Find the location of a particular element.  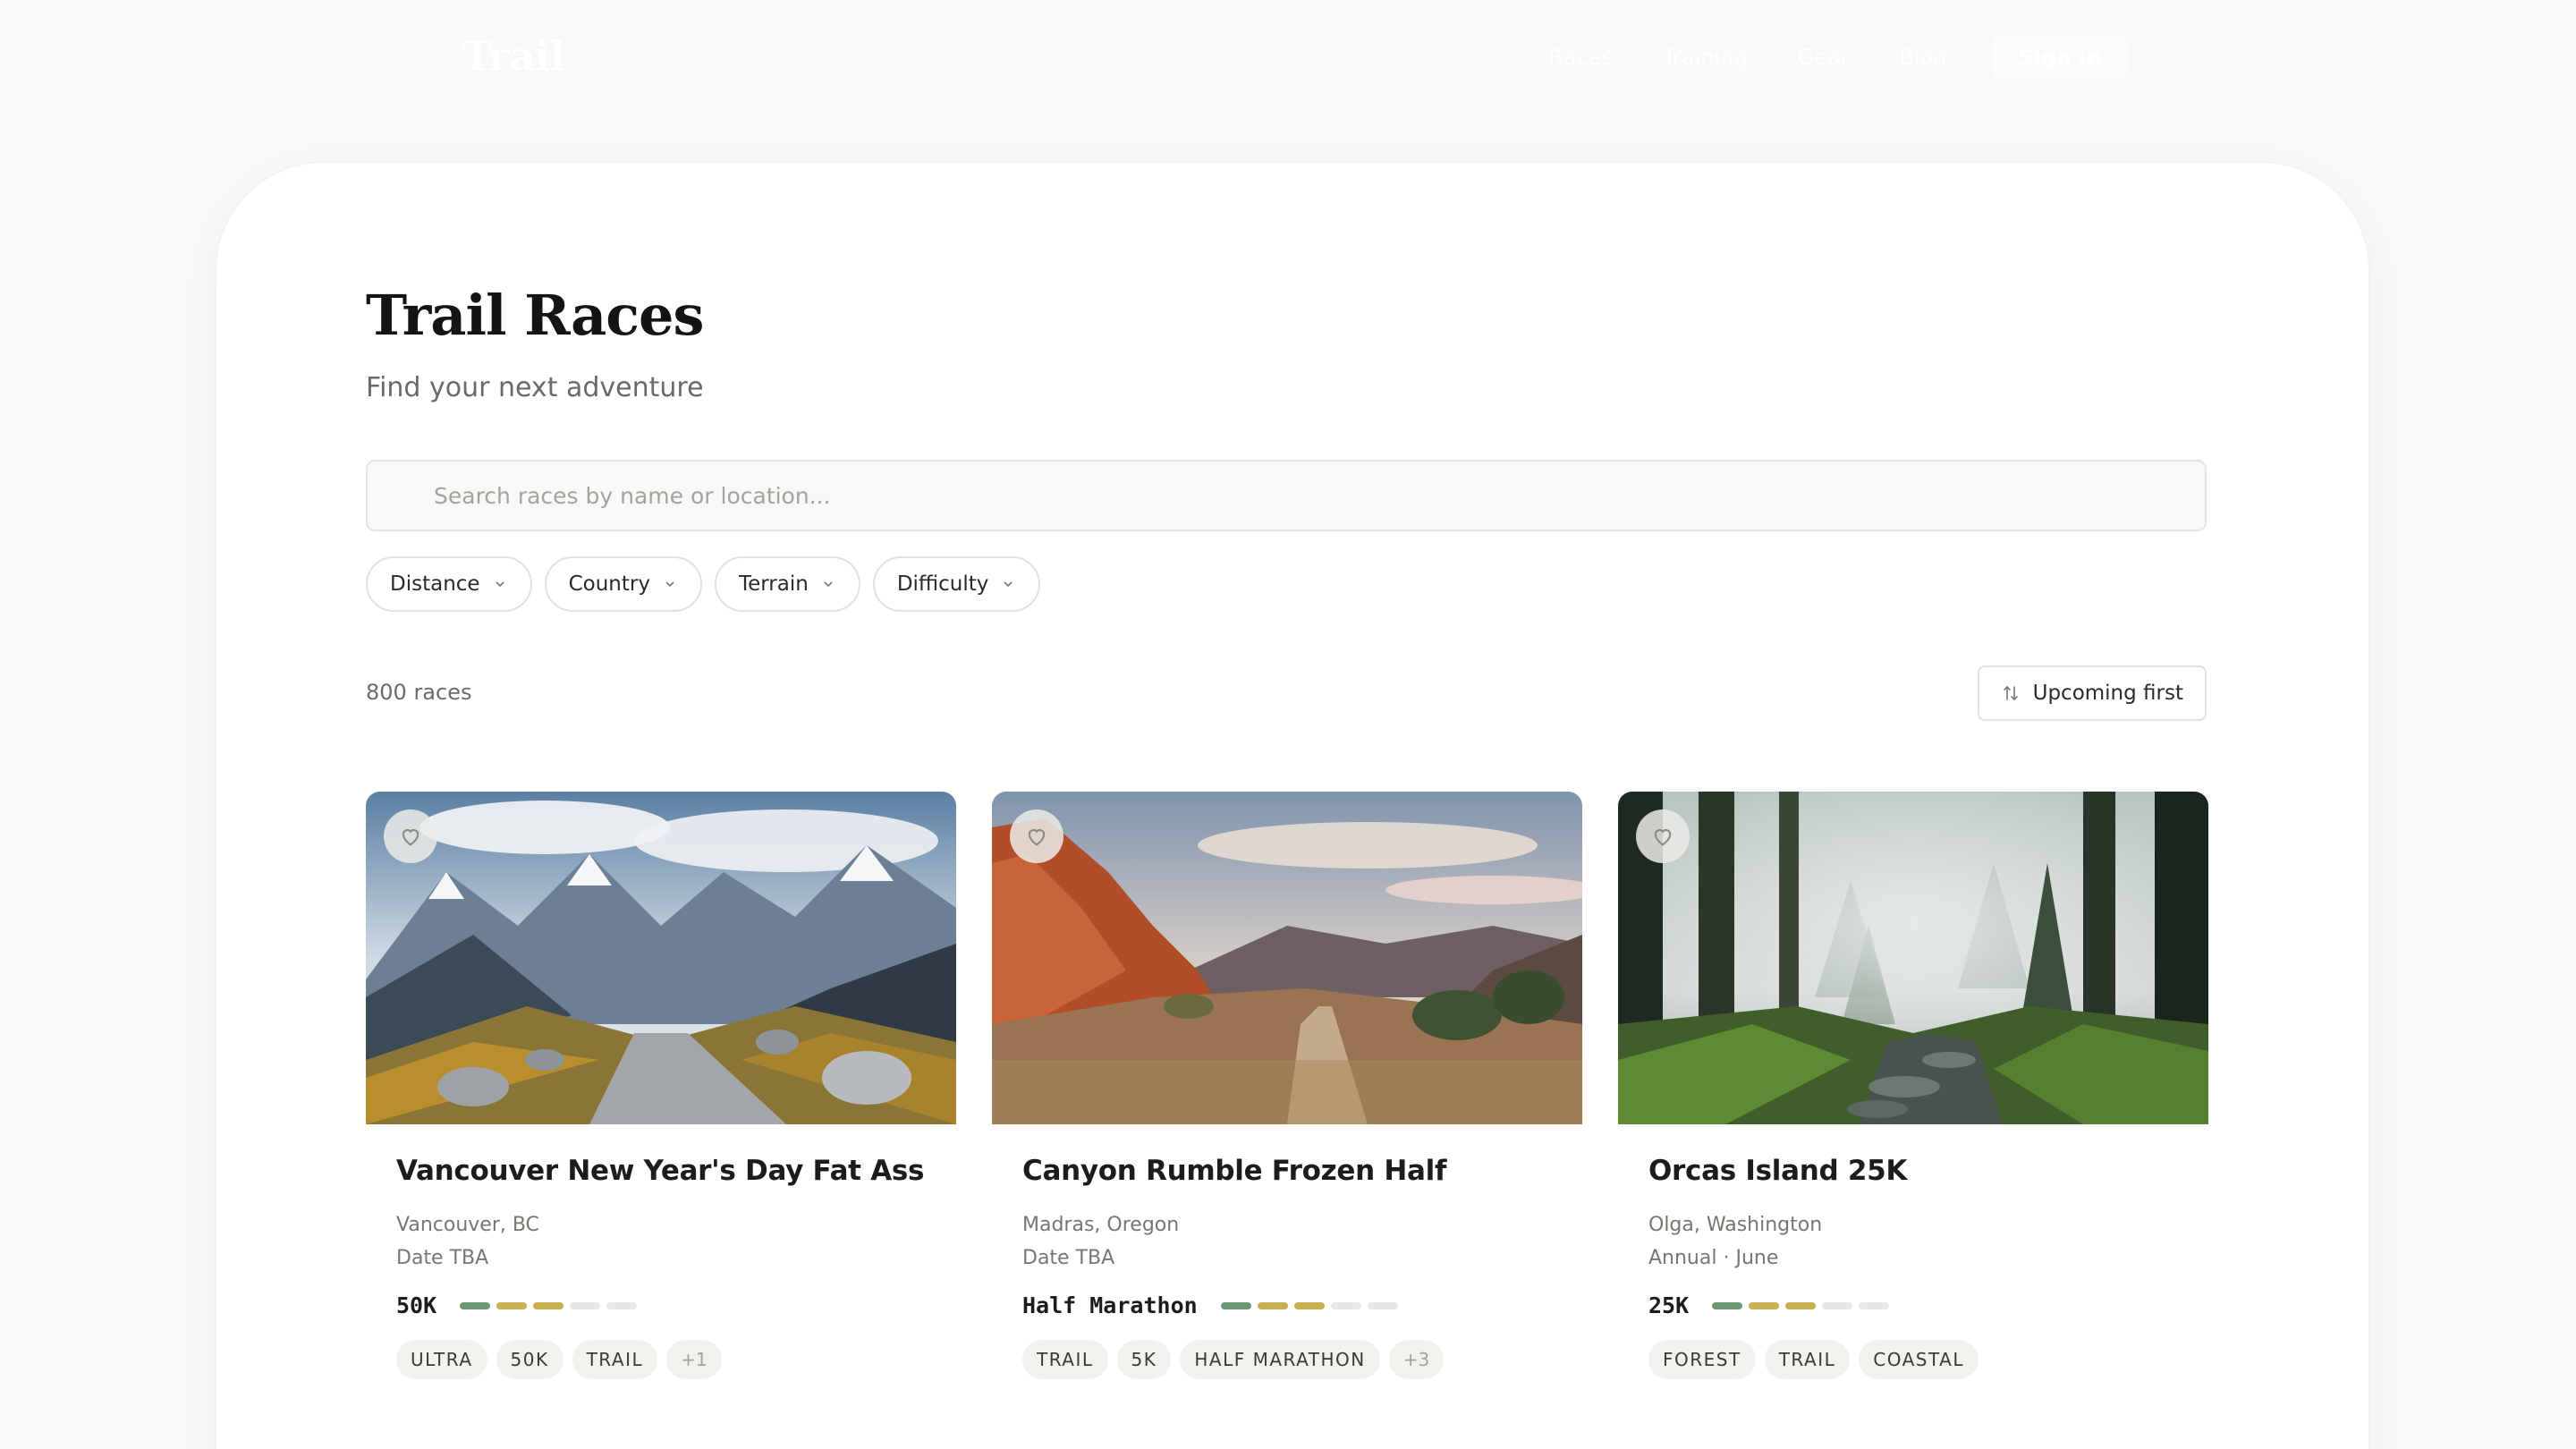

race-distance: 50K is located at coordinates (416, 1305).